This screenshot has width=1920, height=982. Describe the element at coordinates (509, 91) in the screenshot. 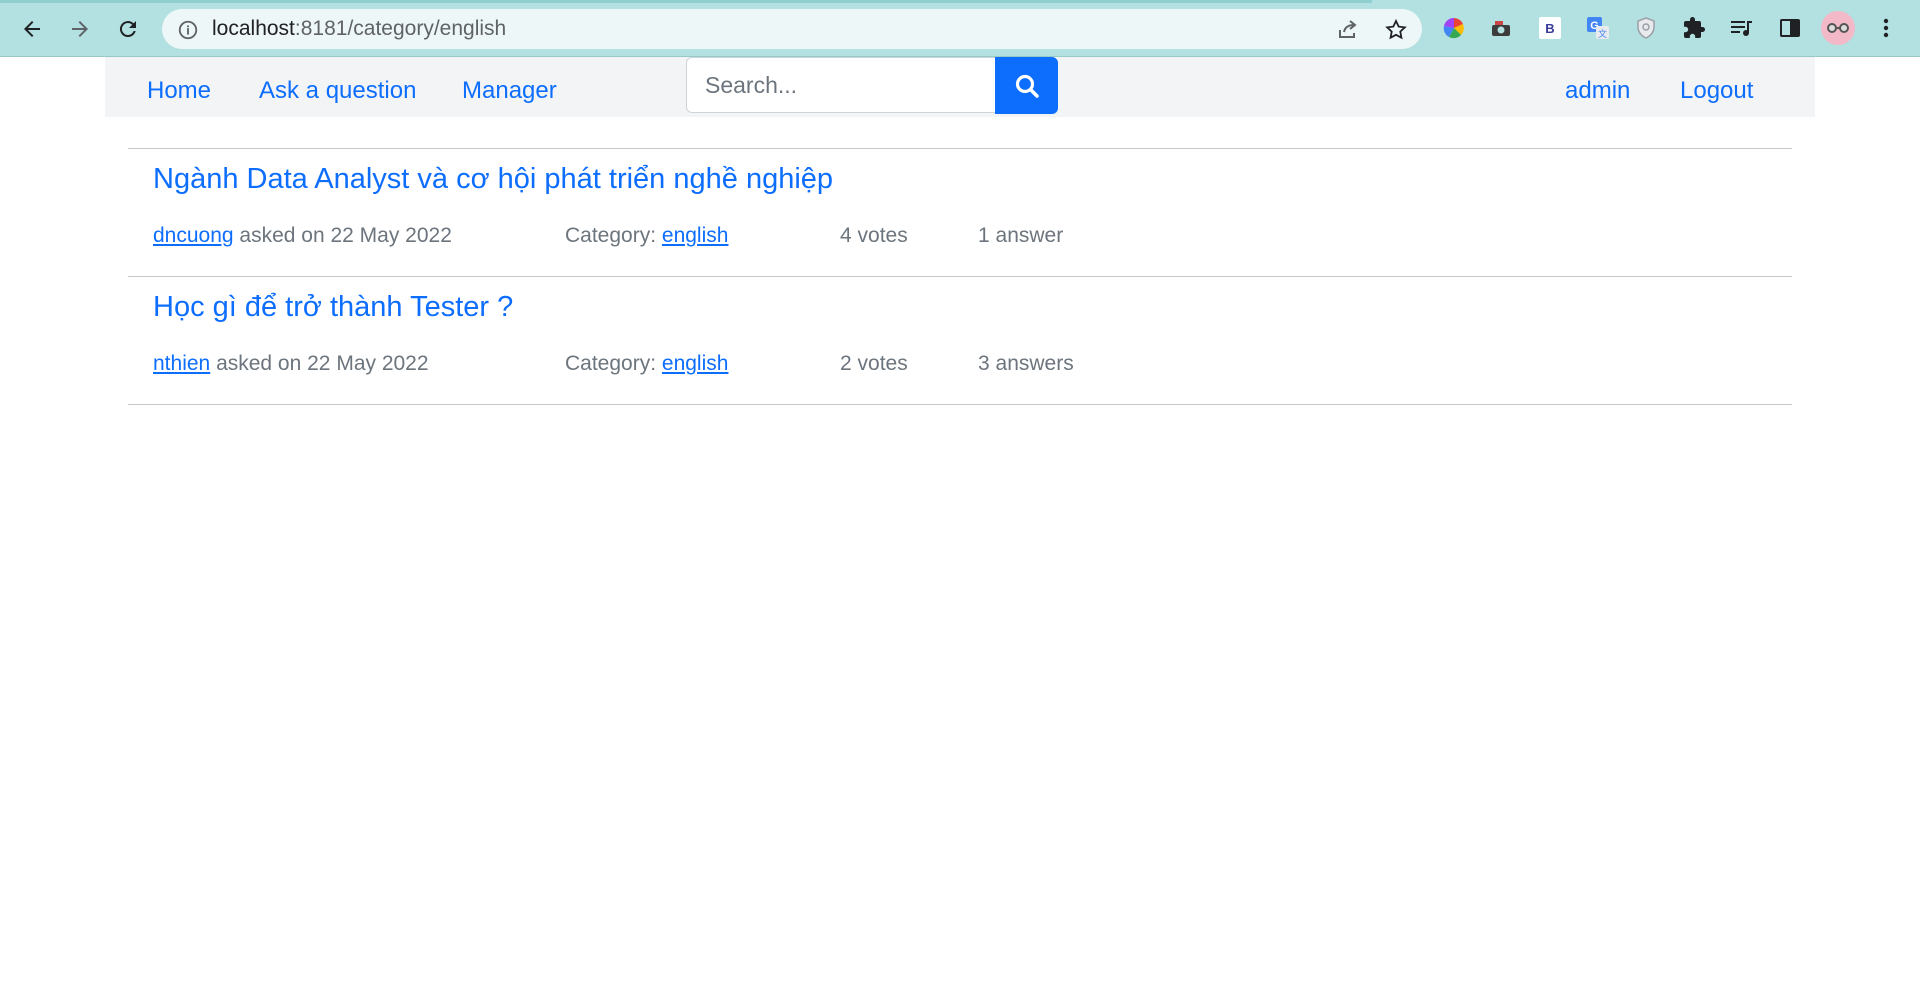

I see `nav-manager-link: Manager` at that location.